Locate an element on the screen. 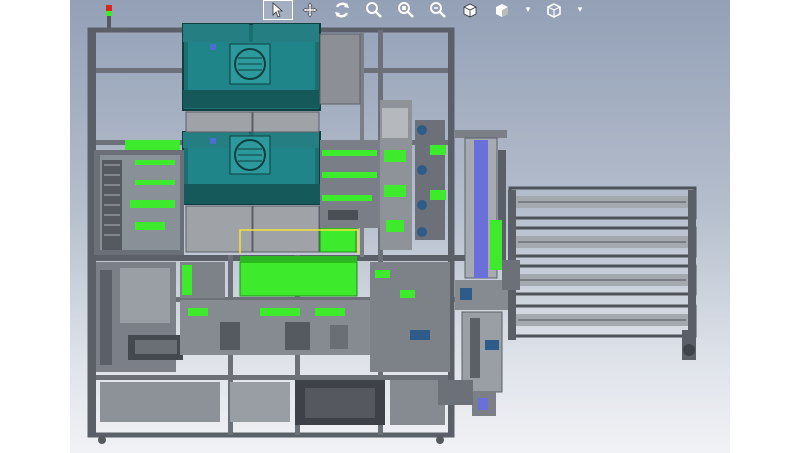  signal-tower-top is located at coordinates (109, 16).